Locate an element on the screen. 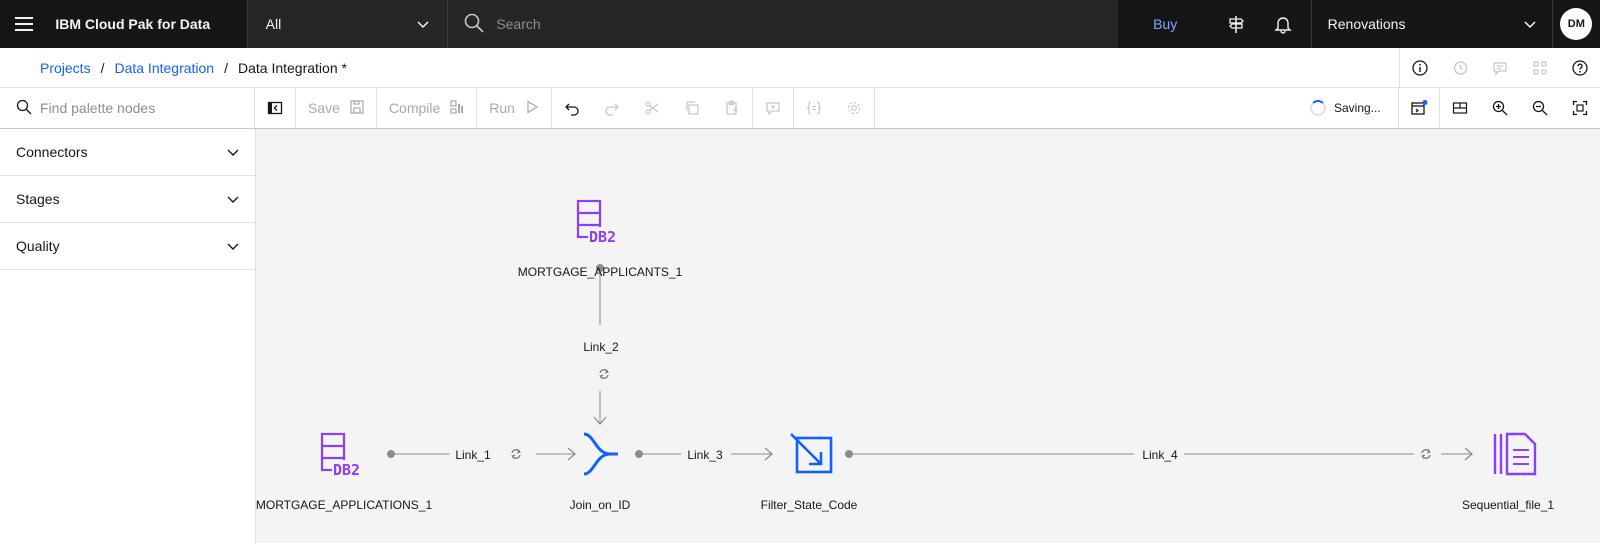  toolbar-divider is located at coordinates (874, 108).